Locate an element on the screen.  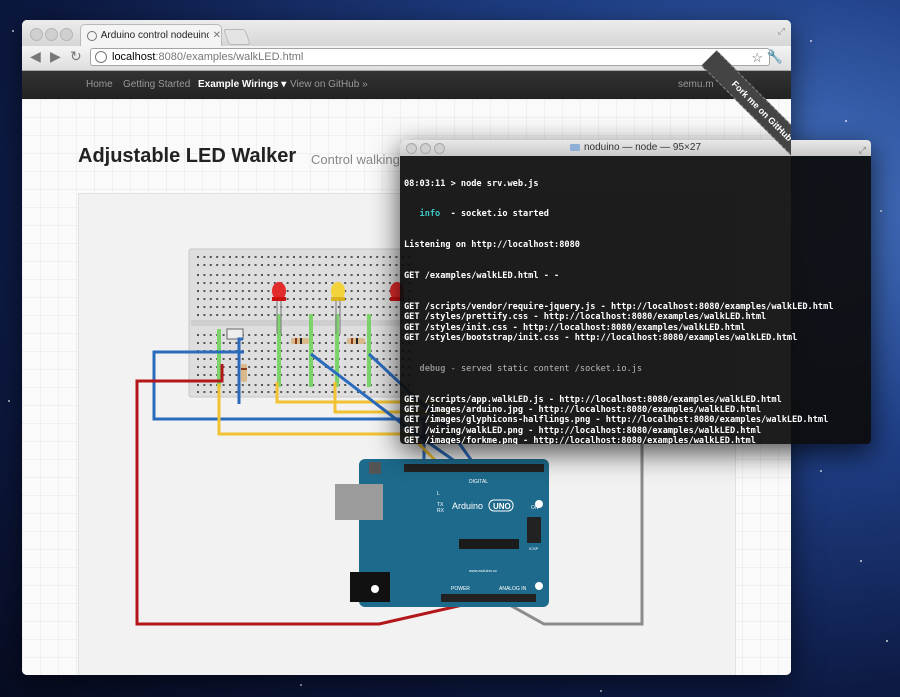
close-window-icon is located at coordinates (36, 34).